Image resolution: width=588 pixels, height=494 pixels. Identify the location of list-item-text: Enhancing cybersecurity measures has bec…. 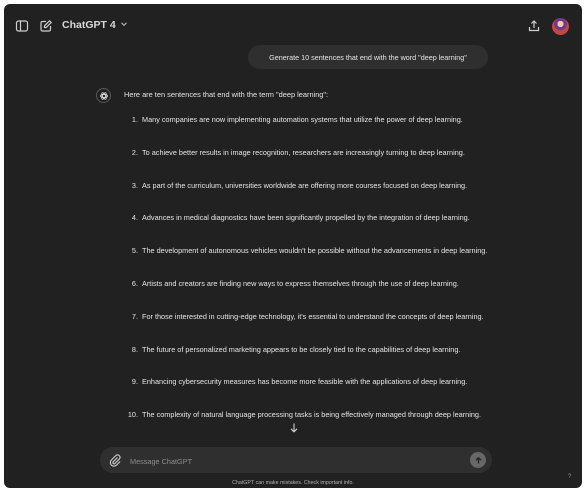
(305, 382).